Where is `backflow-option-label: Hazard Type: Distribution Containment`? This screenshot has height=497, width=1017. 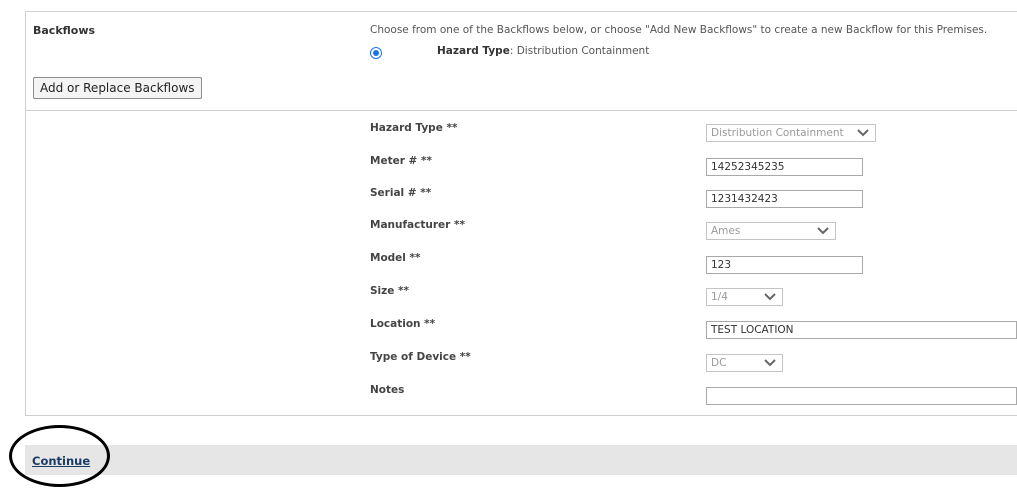 backflow-option-label: Hazard Type: Distribution Containment is located at coordinates (543, 51).